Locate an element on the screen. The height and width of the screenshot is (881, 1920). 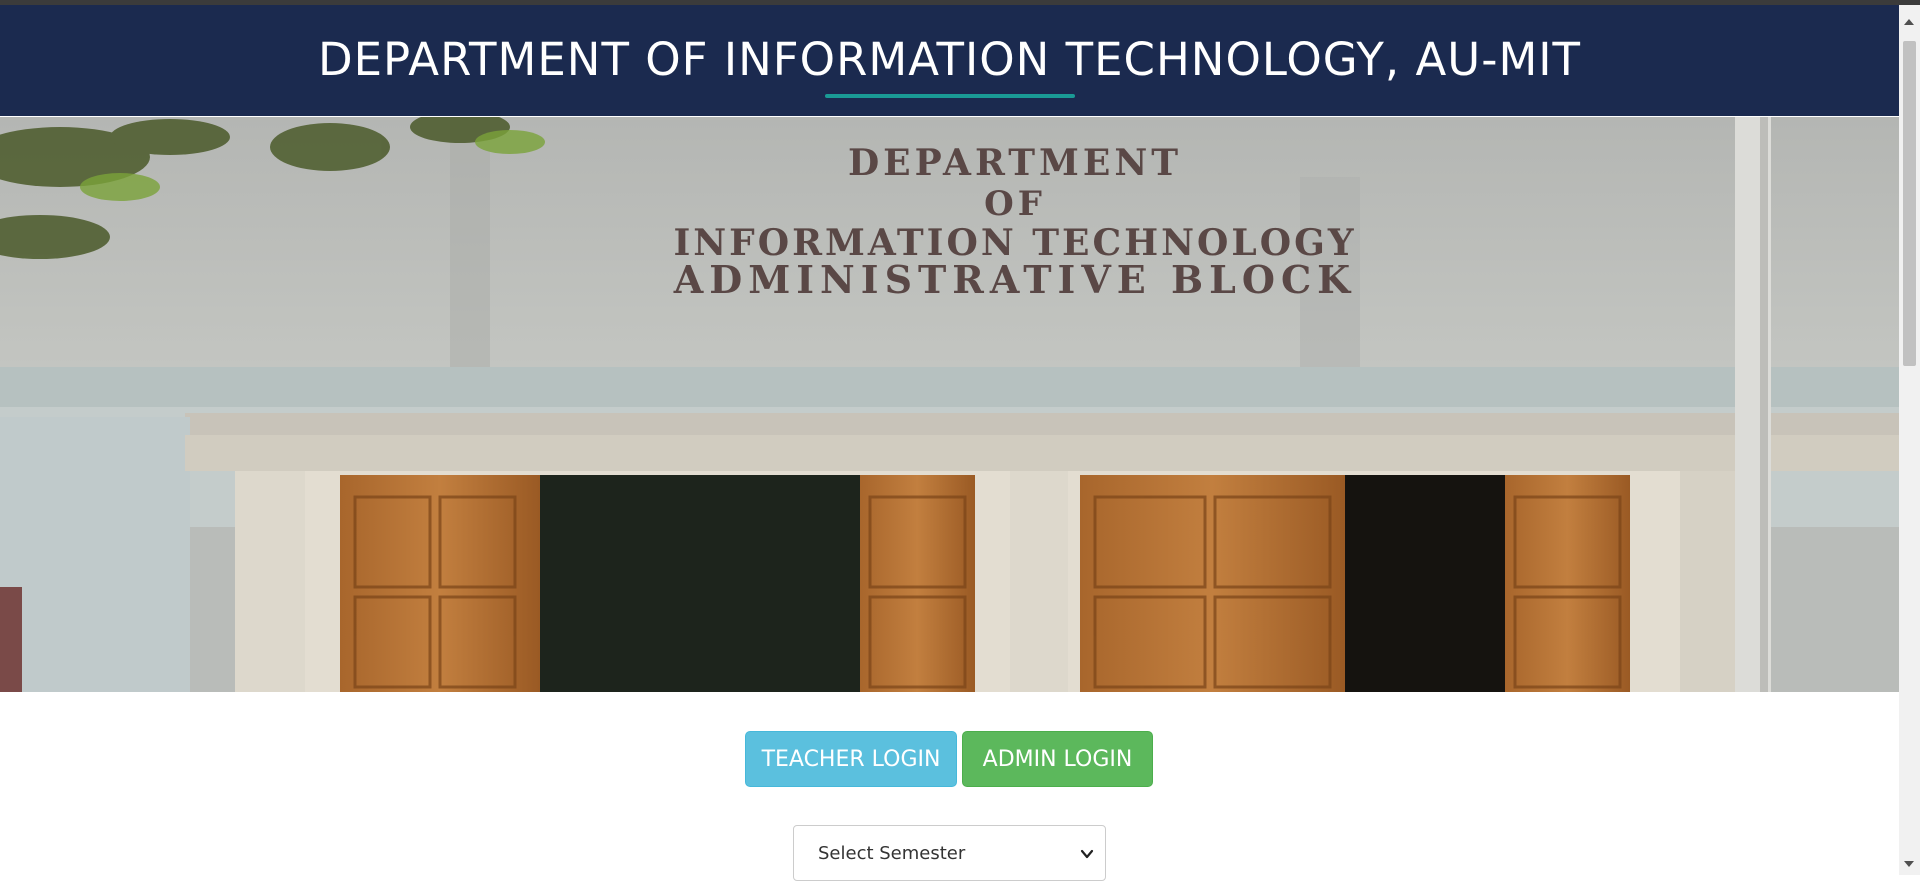
title-underline is located at coordinates (950, 96).